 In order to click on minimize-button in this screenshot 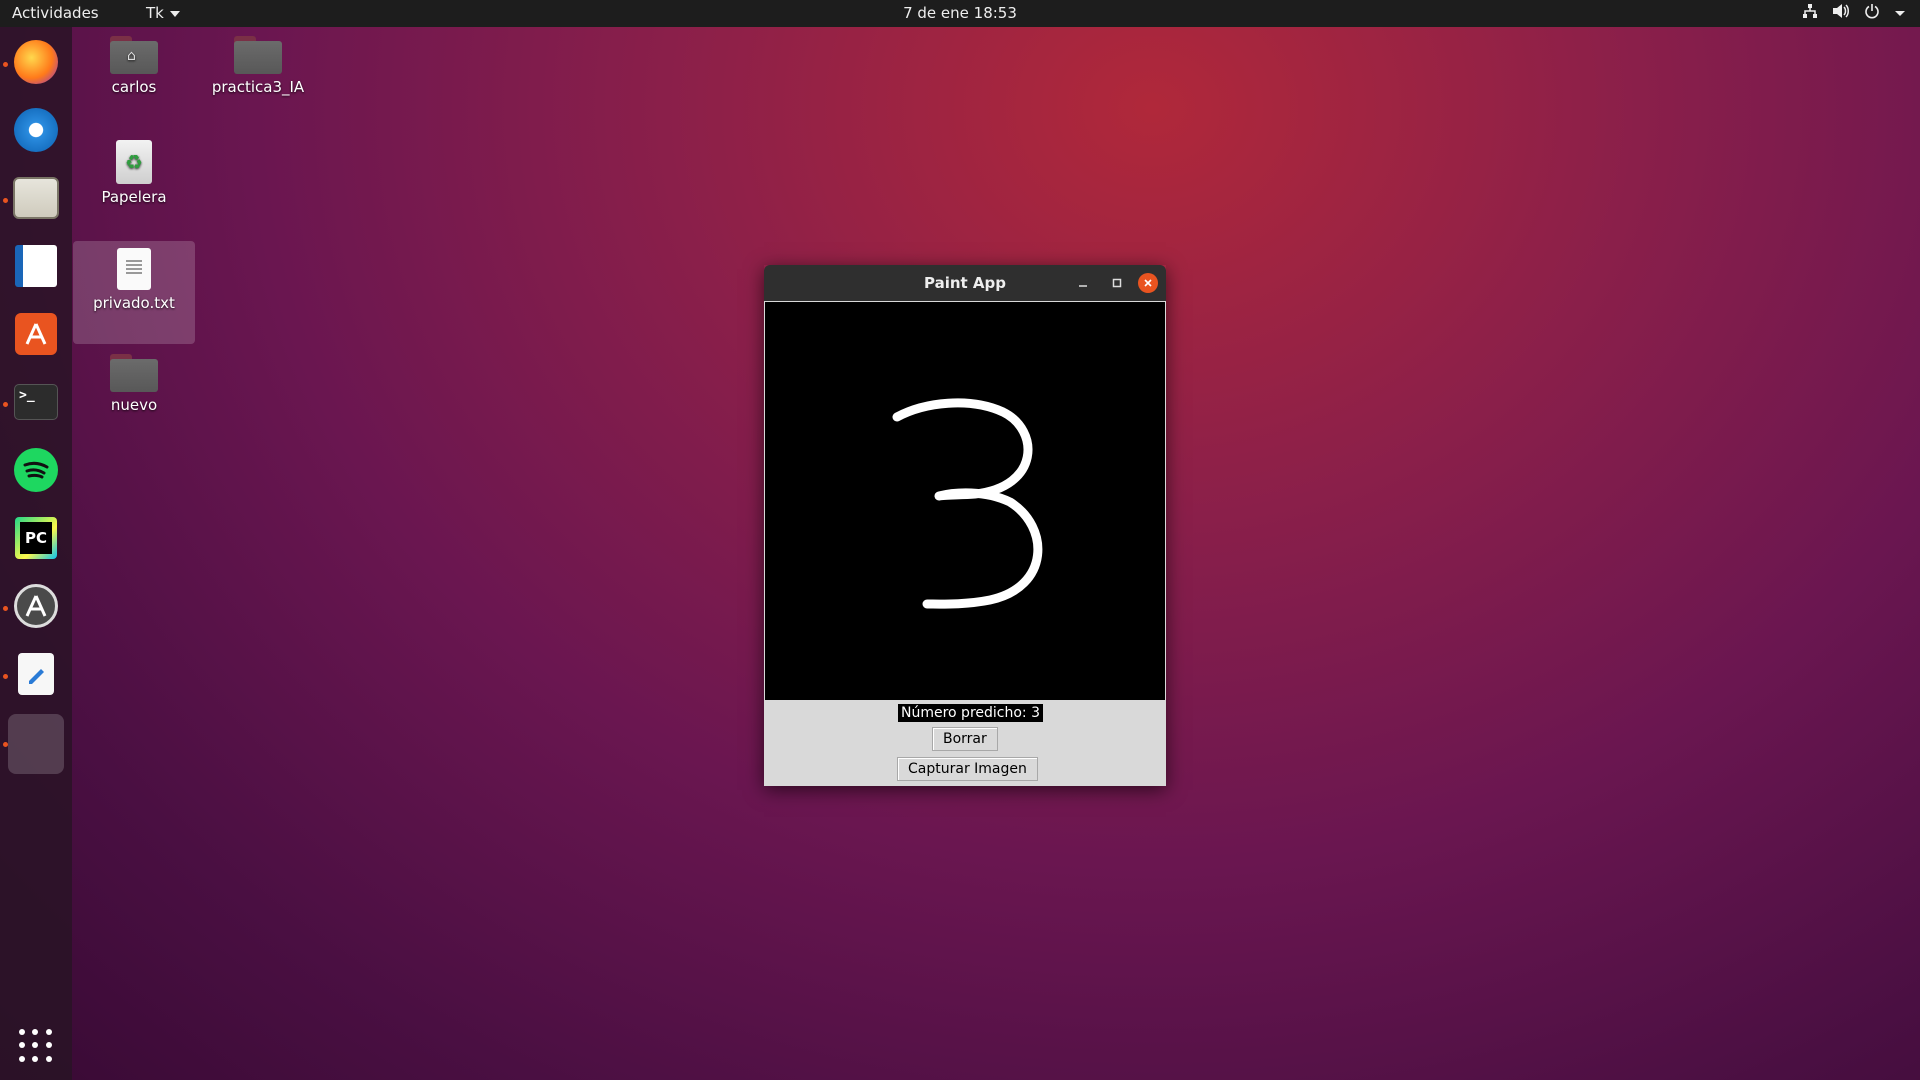, I will do `click(1083, 283)`.